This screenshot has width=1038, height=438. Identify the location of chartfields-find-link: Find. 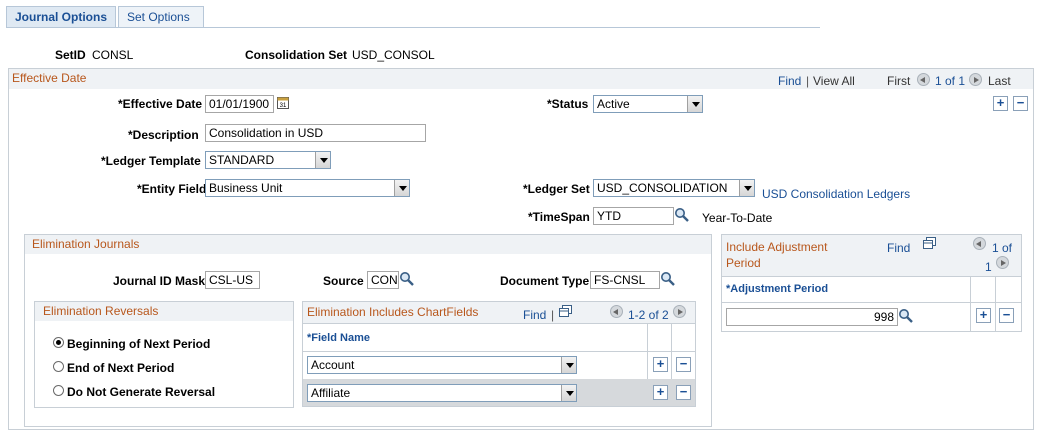
(534, 315).